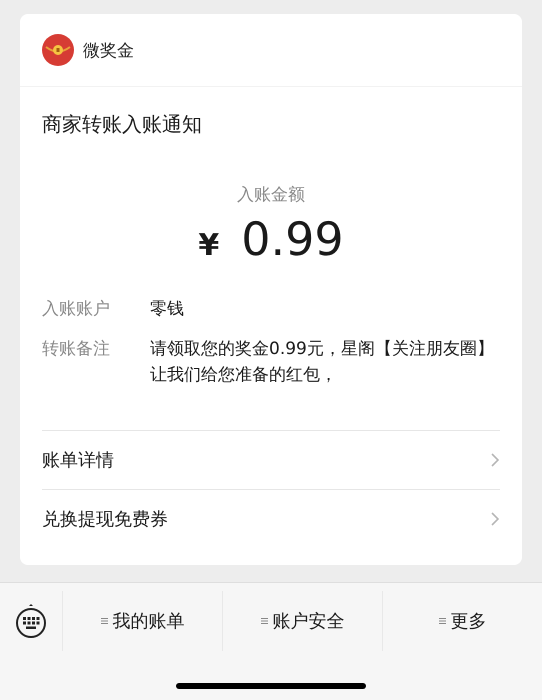 The height and width of the screenshot is (700, 542). Describe the element at coordinates (209, 245) in the screenshot. I see `currency-symbol: ¥` at that location.